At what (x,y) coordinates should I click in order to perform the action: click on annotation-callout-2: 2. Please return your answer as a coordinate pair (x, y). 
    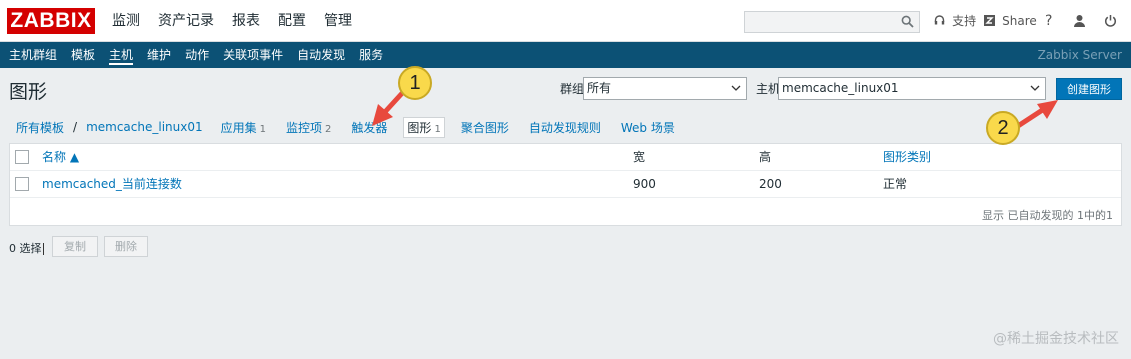
    Looking at the image, I should click on (1003, 128).